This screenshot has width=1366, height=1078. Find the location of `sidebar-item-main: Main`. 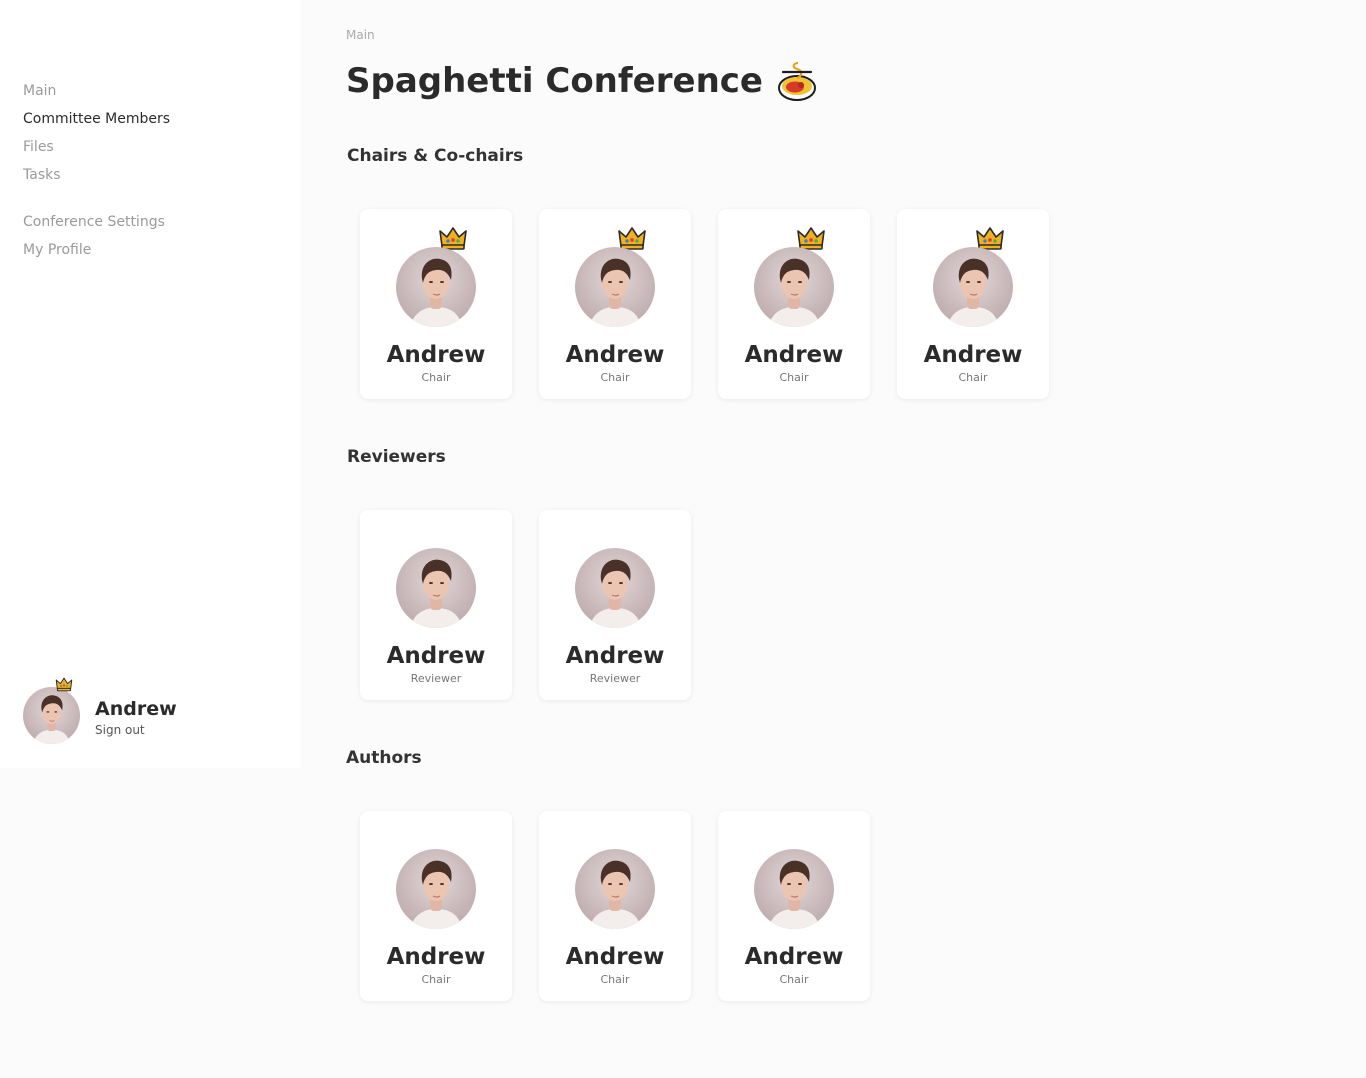

sidebar-item-main: Main is located at coordinates (96, 96).